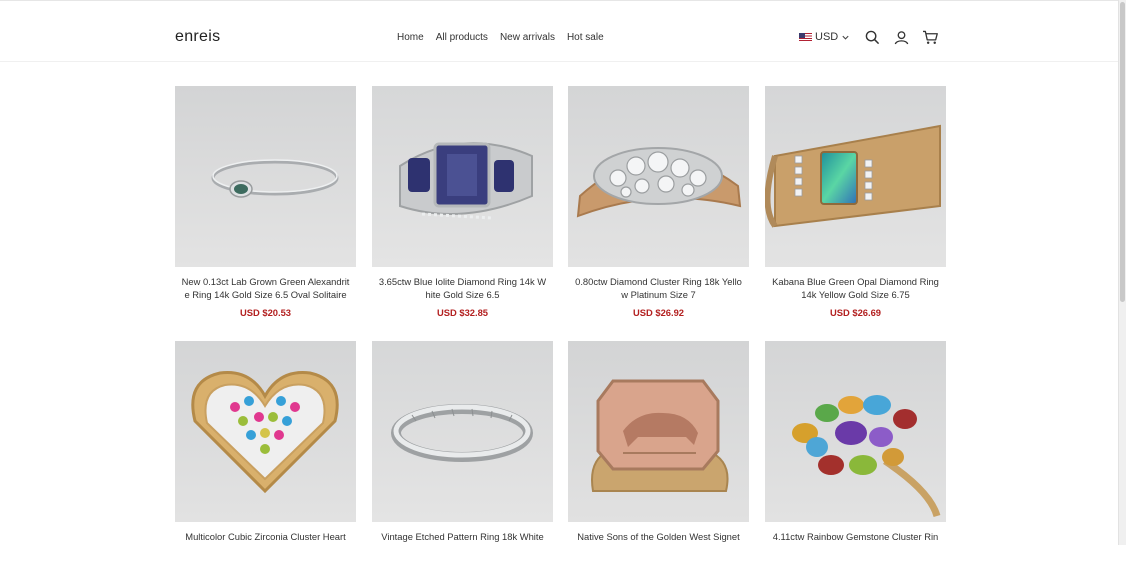  Describe the element at coordinates (462, 312) in the screenshot. I see `product-price: USD $32.85` at that location.